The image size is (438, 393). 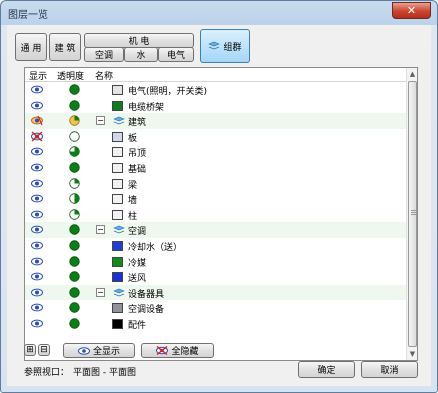 I want to click on group-button: 组群, so click(x=225, y=46).